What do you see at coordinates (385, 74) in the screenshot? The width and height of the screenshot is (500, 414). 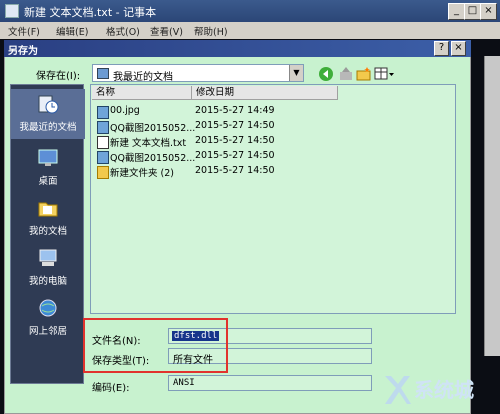 I see `view-menu-icon` at bounding box center [385, 74].